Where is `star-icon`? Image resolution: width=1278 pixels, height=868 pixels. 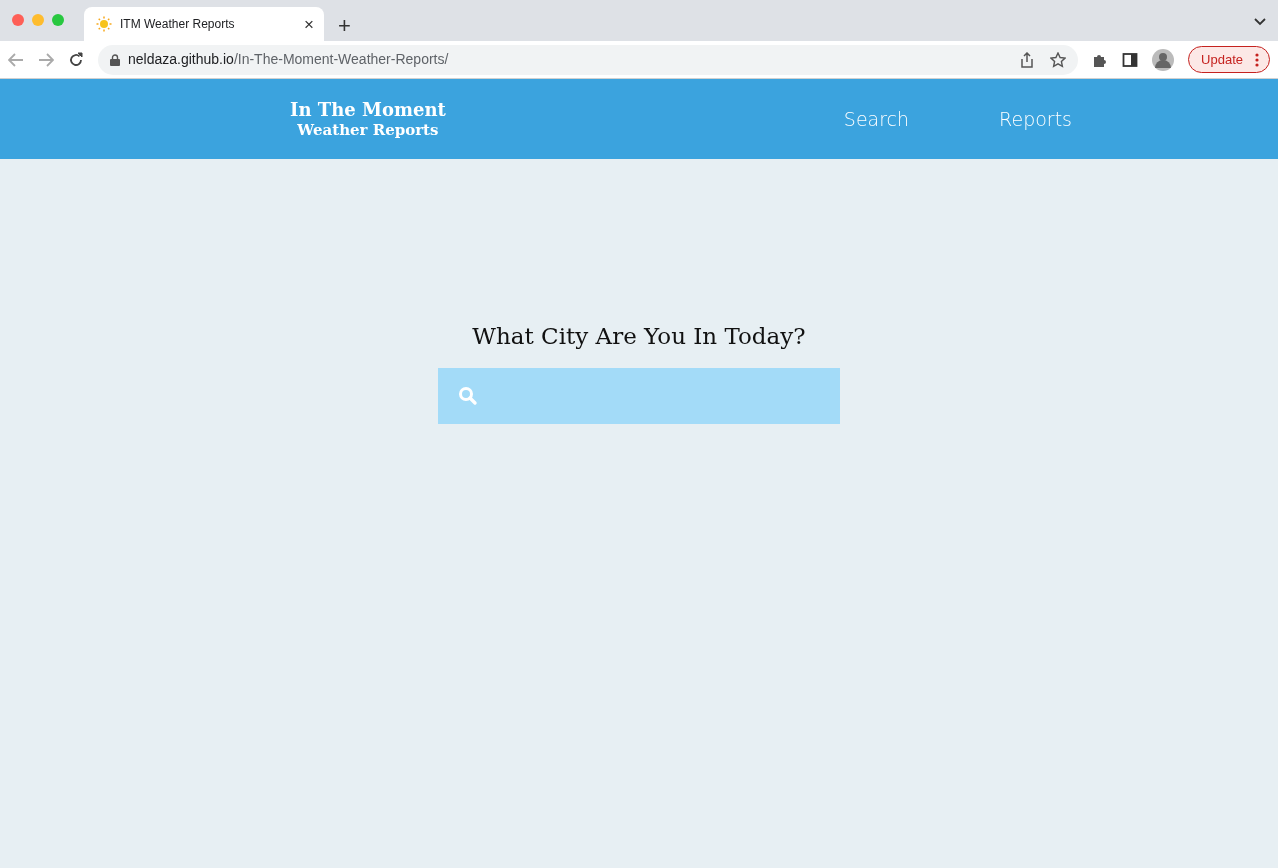 star-icon is located at coordinates (1058, 59).